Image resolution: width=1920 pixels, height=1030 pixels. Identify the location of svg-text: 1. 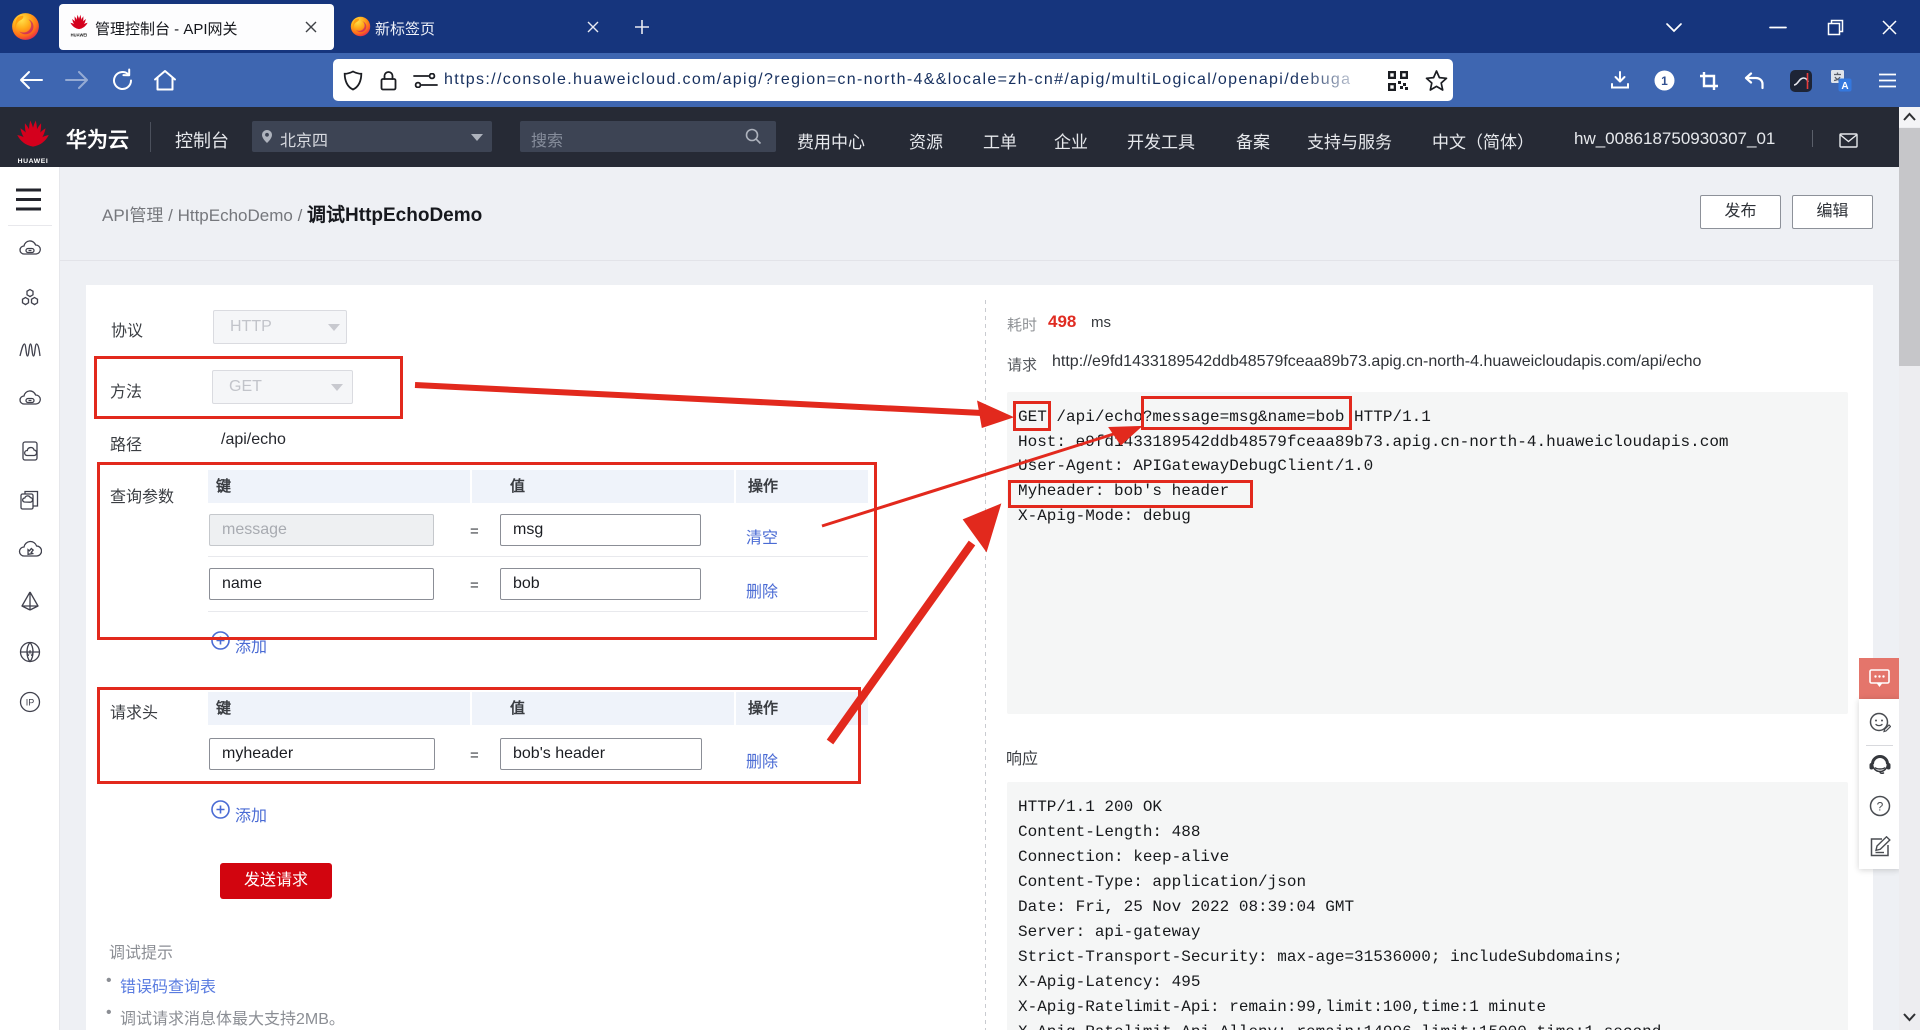
(1664, 81).